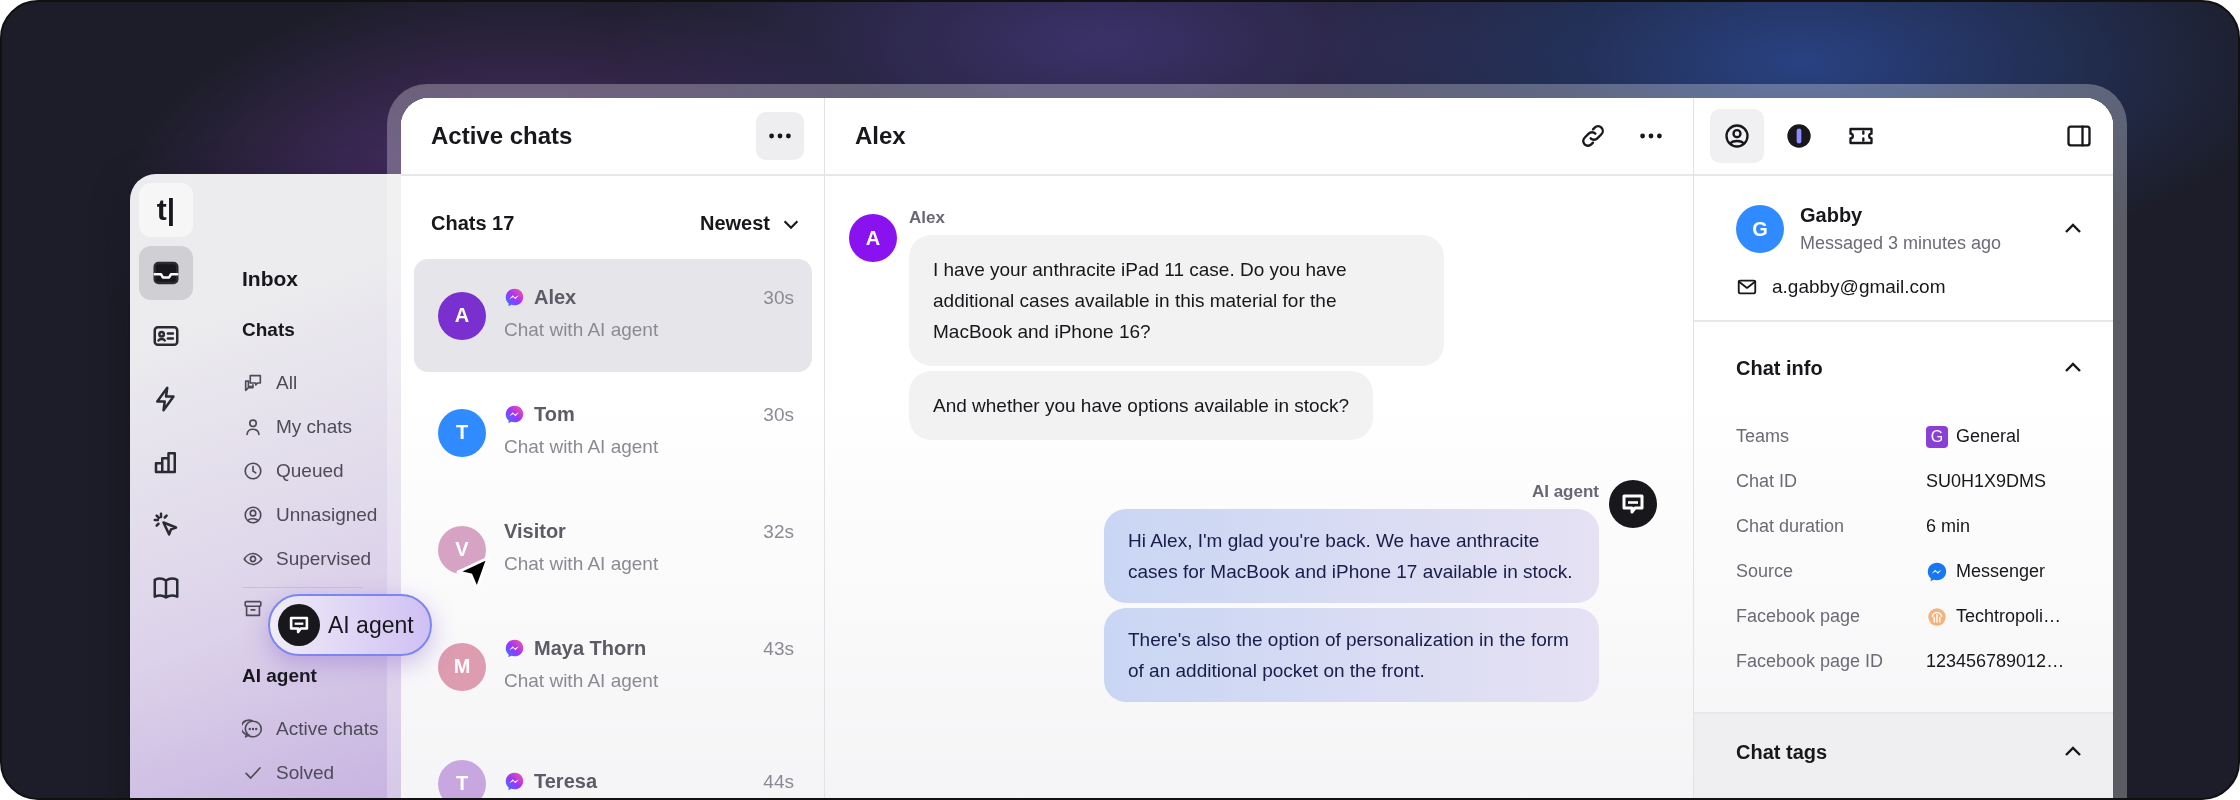 This screenshot has width=2240, height=800. I want to click on info-label: Chat ID, so click(1767, 481).